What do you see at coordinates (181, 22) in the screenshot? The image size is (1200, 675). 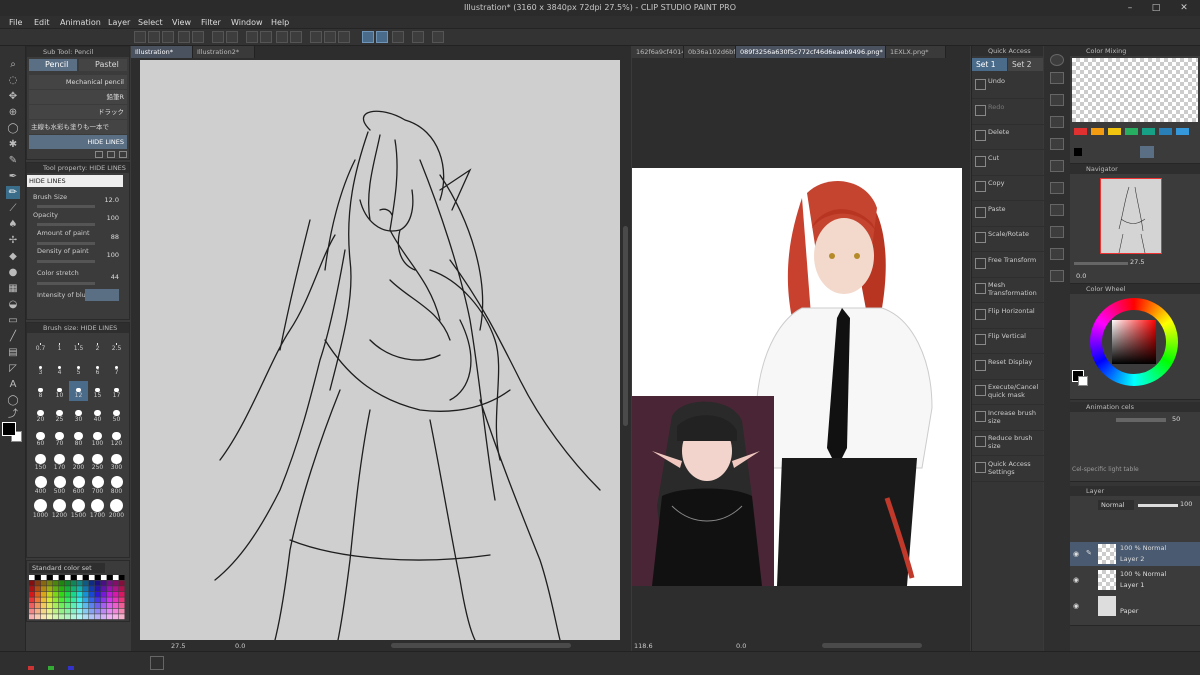 I see `menu-view: View` at bounding box center [181, 22].